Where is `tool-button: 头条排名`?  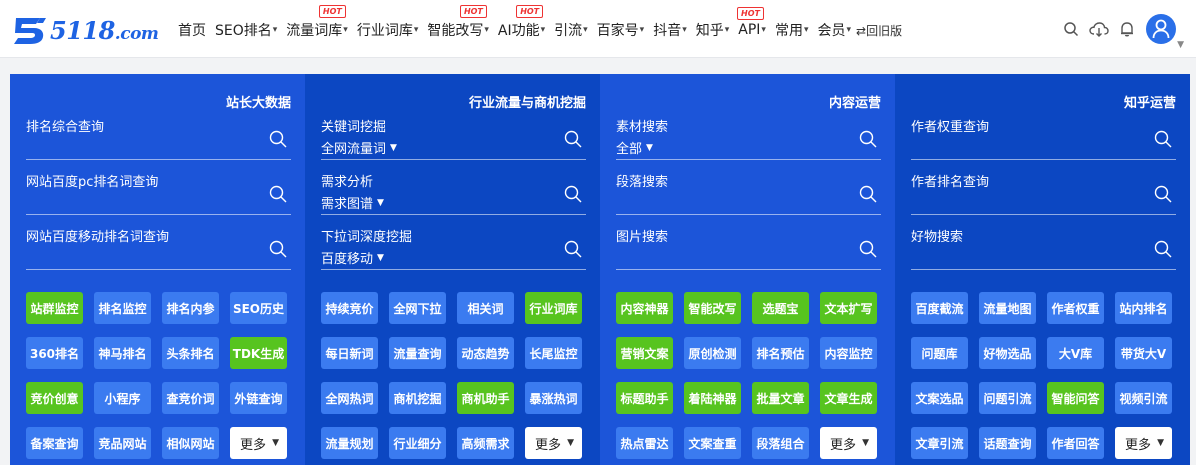
tool-button: 头条排名 is located at coordinates (190, 353).